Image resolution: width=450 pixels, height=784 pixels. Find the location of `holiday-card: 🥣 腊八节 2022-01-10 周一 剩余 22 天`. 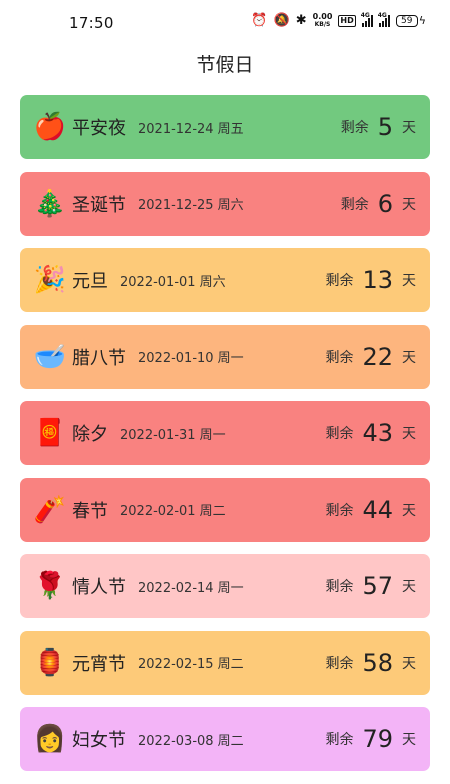

holiday-card: 🥣 腊八节 2022-01-10 周一 剩余 22 天 is located at coordinates (225, 356).